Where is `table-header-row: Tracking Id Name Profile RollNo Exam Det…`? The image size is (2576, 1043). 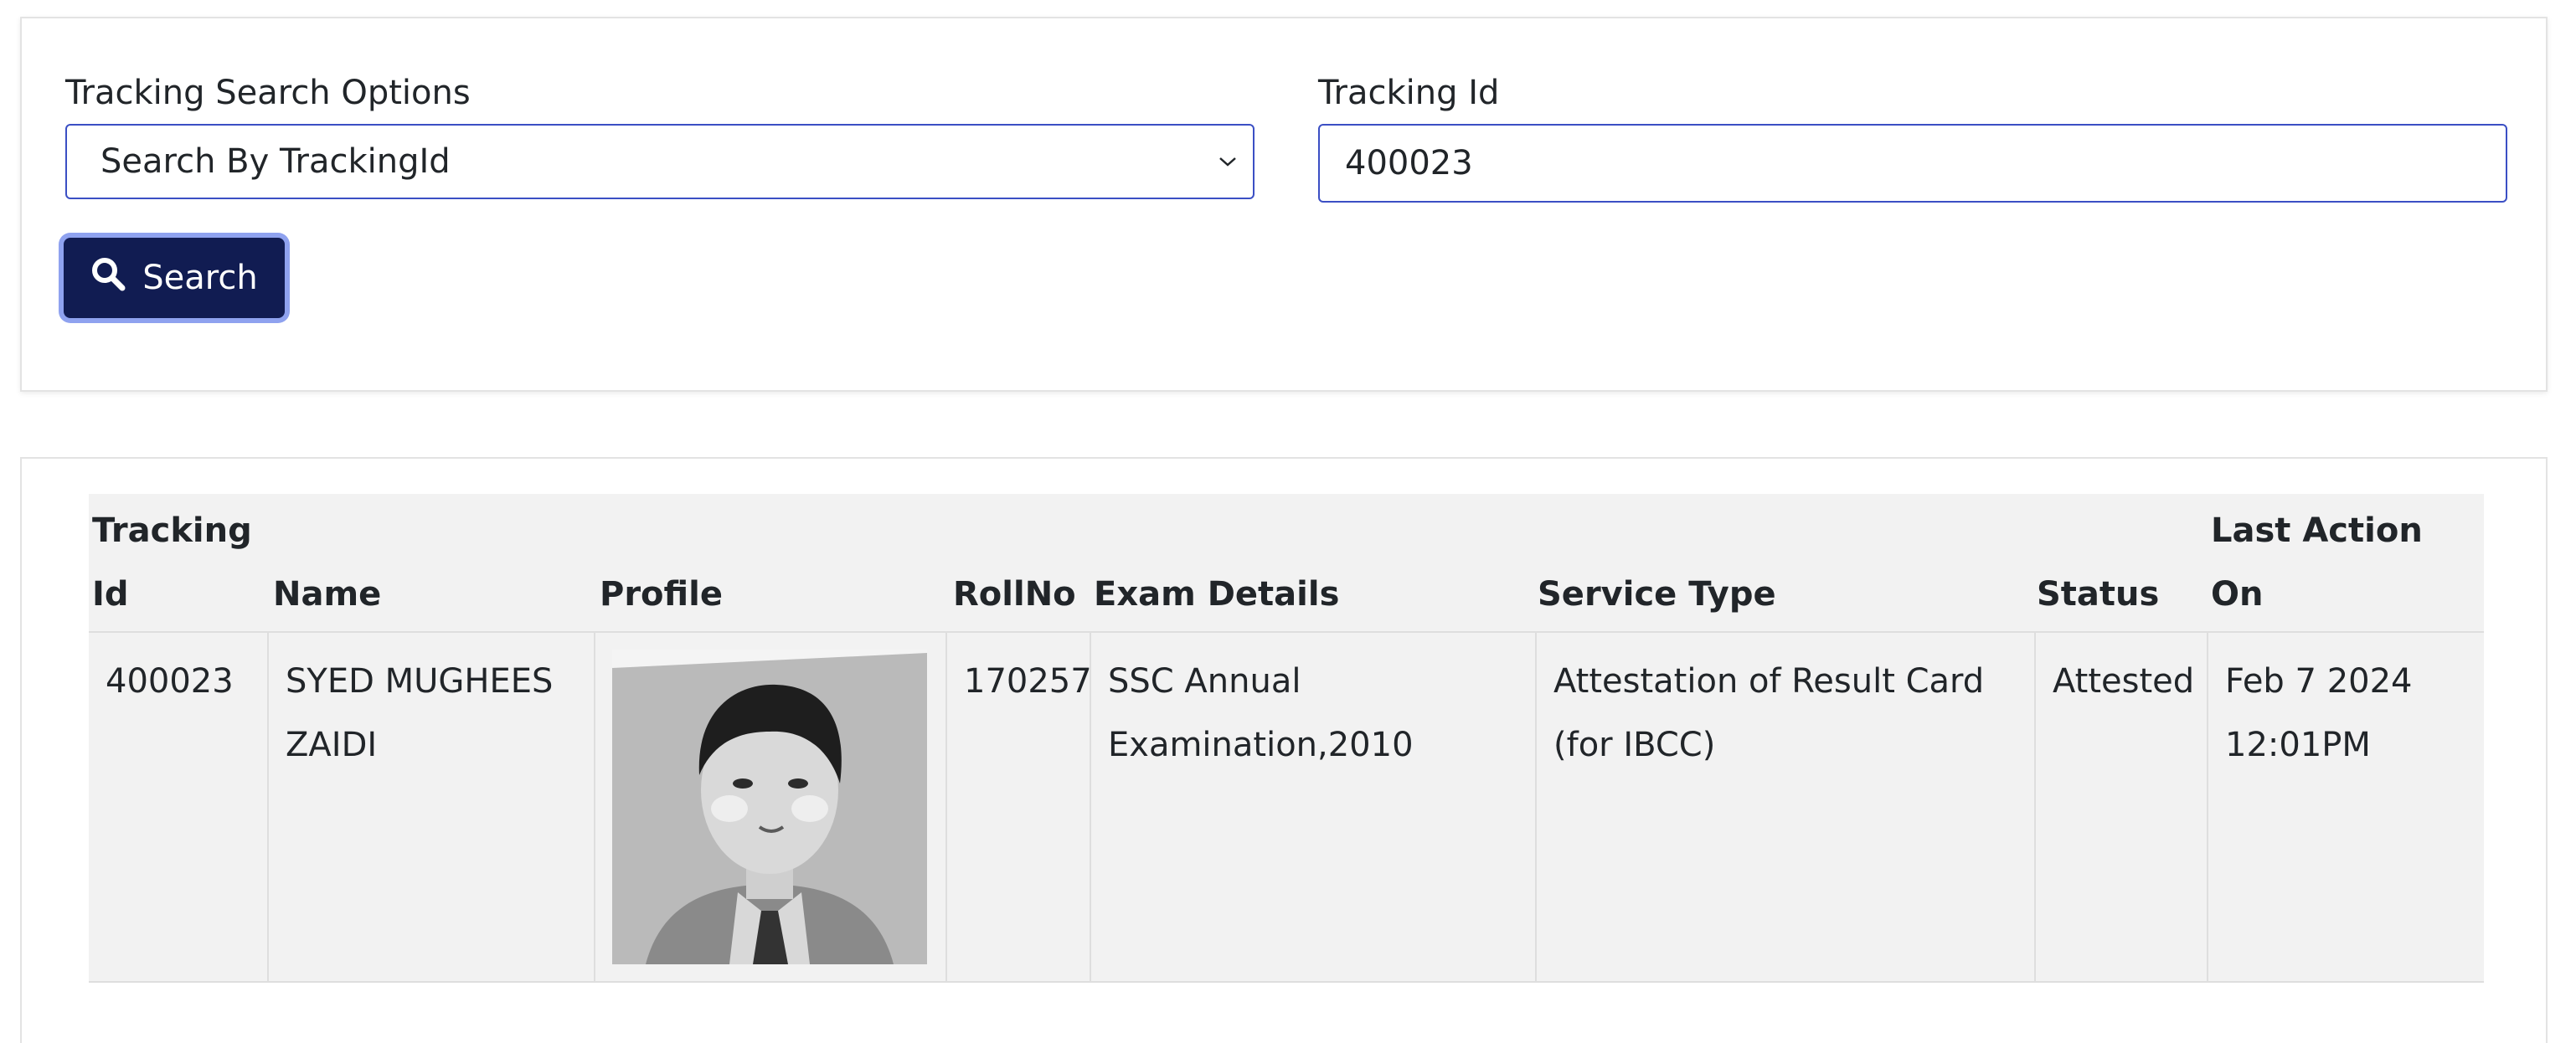
table-header-row: Tracking Id Name Profile RollNo Exam Det… is located at coordinates (1286, 564).